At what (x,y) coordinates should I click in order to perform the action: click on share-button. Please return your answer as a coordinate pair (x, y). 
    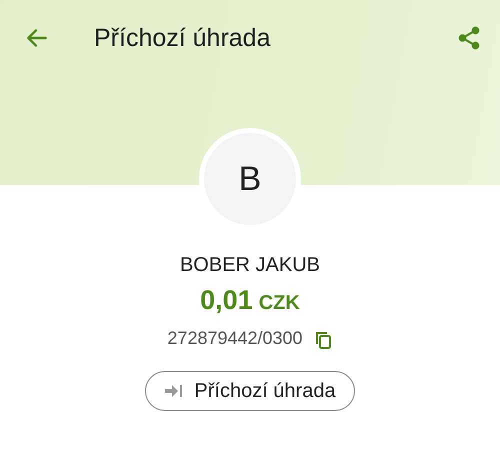
    Looking at the image, I should click on (469, 38).